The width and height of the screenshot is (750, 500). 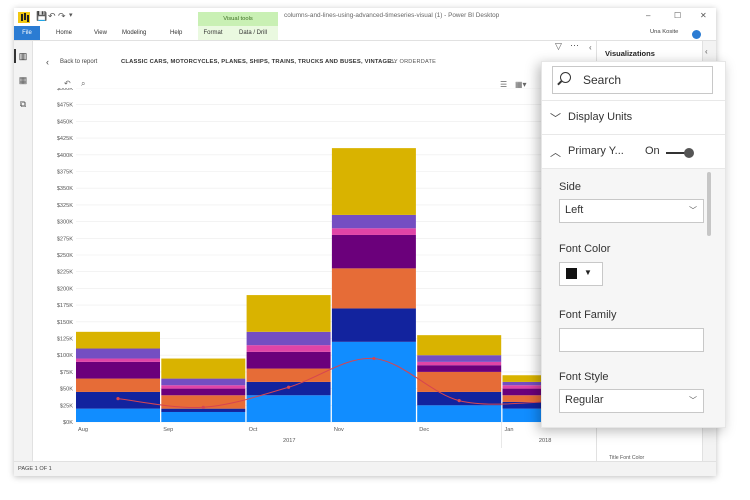 I want to click on status-bar: PAGE 1 OF 1, so click(x=365, y=468).